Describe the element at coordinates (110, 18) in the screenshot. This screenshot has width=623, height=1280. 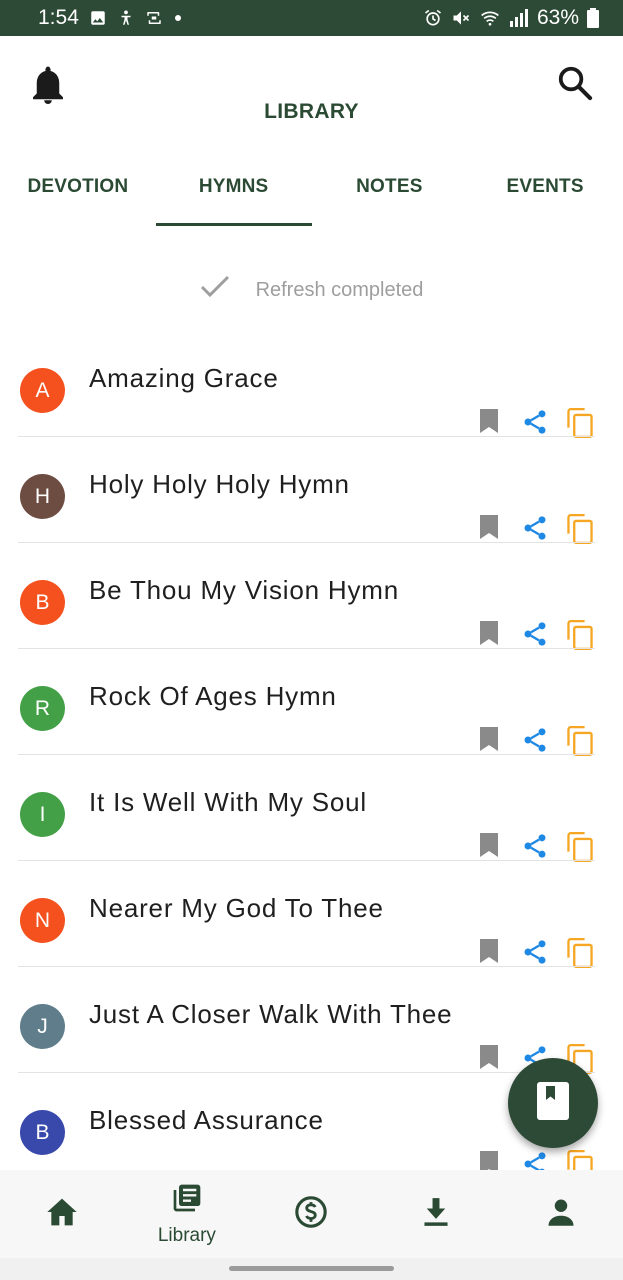
I see `status-left: 1:54` at that location.